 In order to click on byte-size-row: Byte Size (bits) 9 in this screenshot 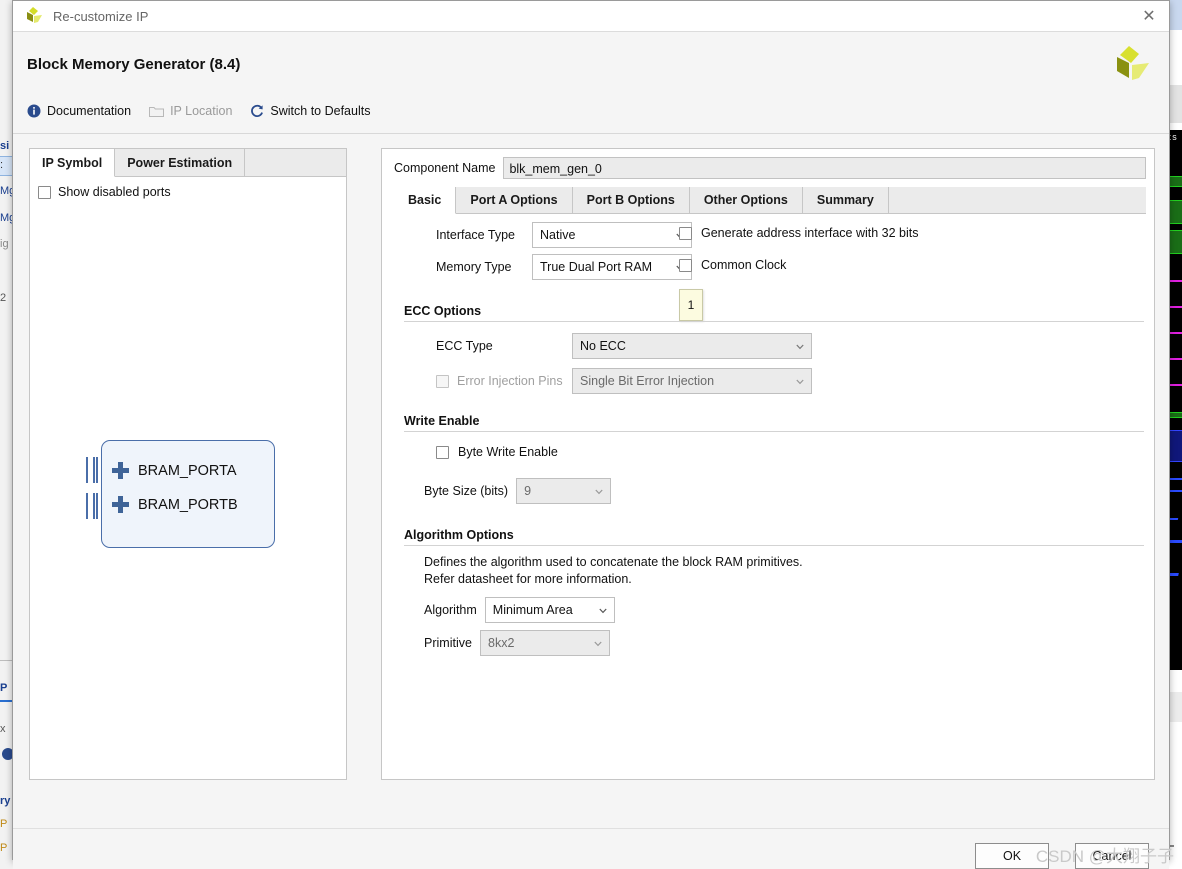, I will do `click(518, 491)`.